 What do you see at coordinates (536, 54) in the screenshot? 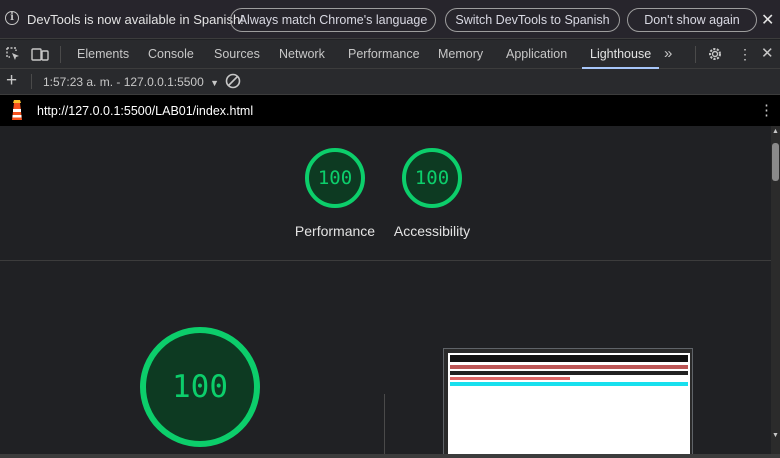
I see `tab-application: Application` at bounding box center [536, 54].